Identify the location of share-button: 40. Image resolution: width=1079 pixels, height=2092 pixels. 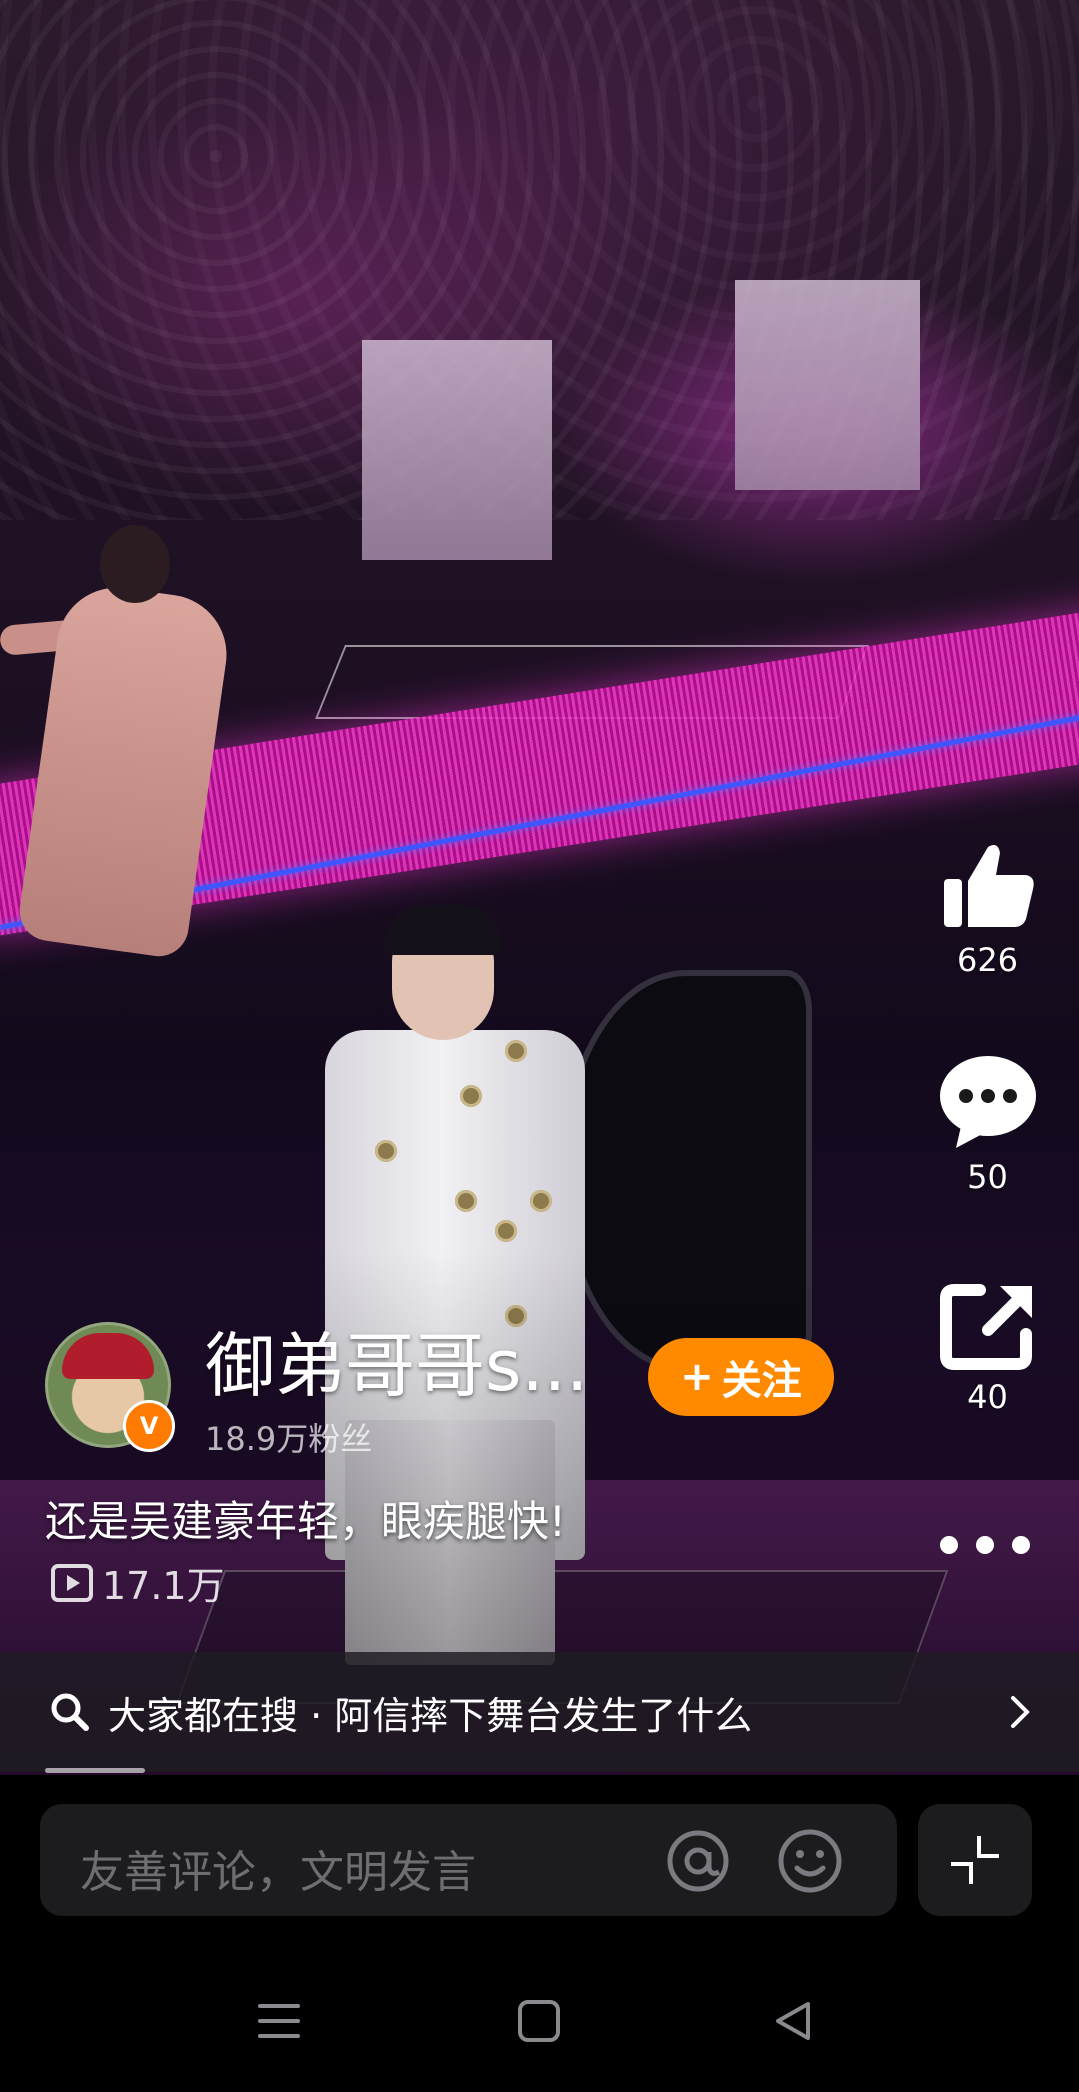
(987, 1349).